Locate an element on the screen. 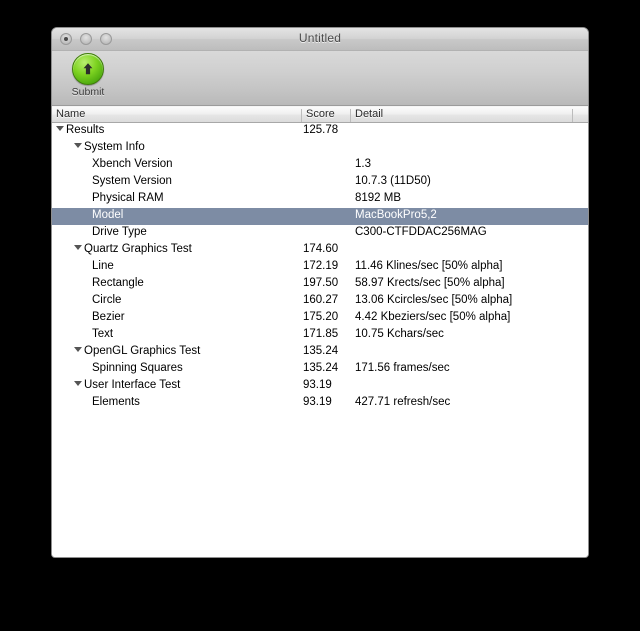  table-column-headers: Name Score Detail is located at coordinates (320, 114).